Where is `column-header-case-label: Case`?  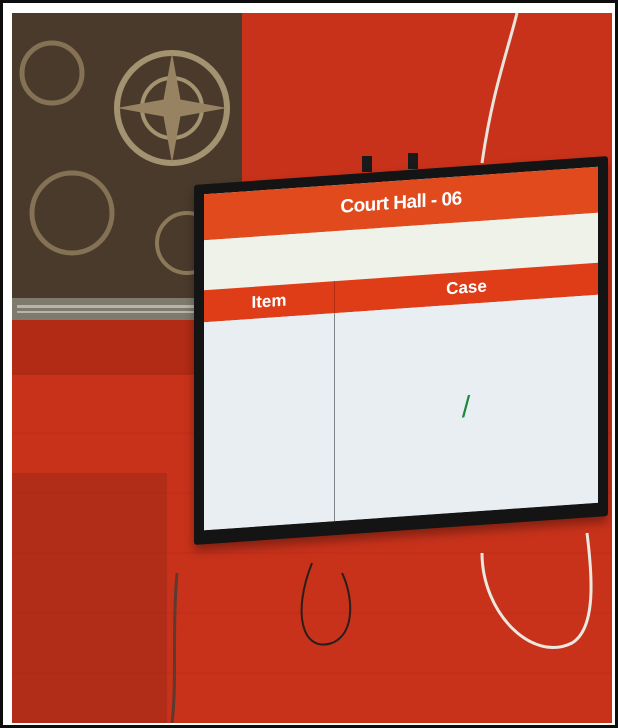
column-header-case-label: Case is located at coordinates (466, 287).